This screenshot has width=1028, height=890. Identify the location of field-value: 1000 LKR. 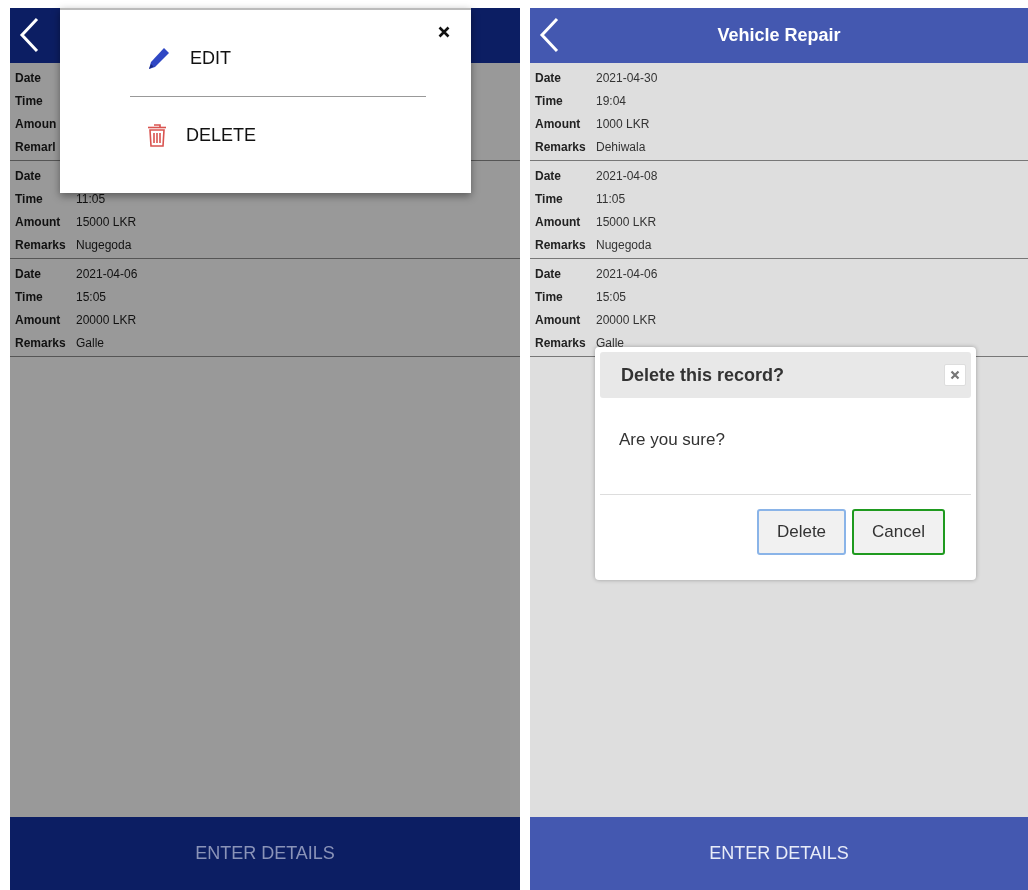
(623, 123).